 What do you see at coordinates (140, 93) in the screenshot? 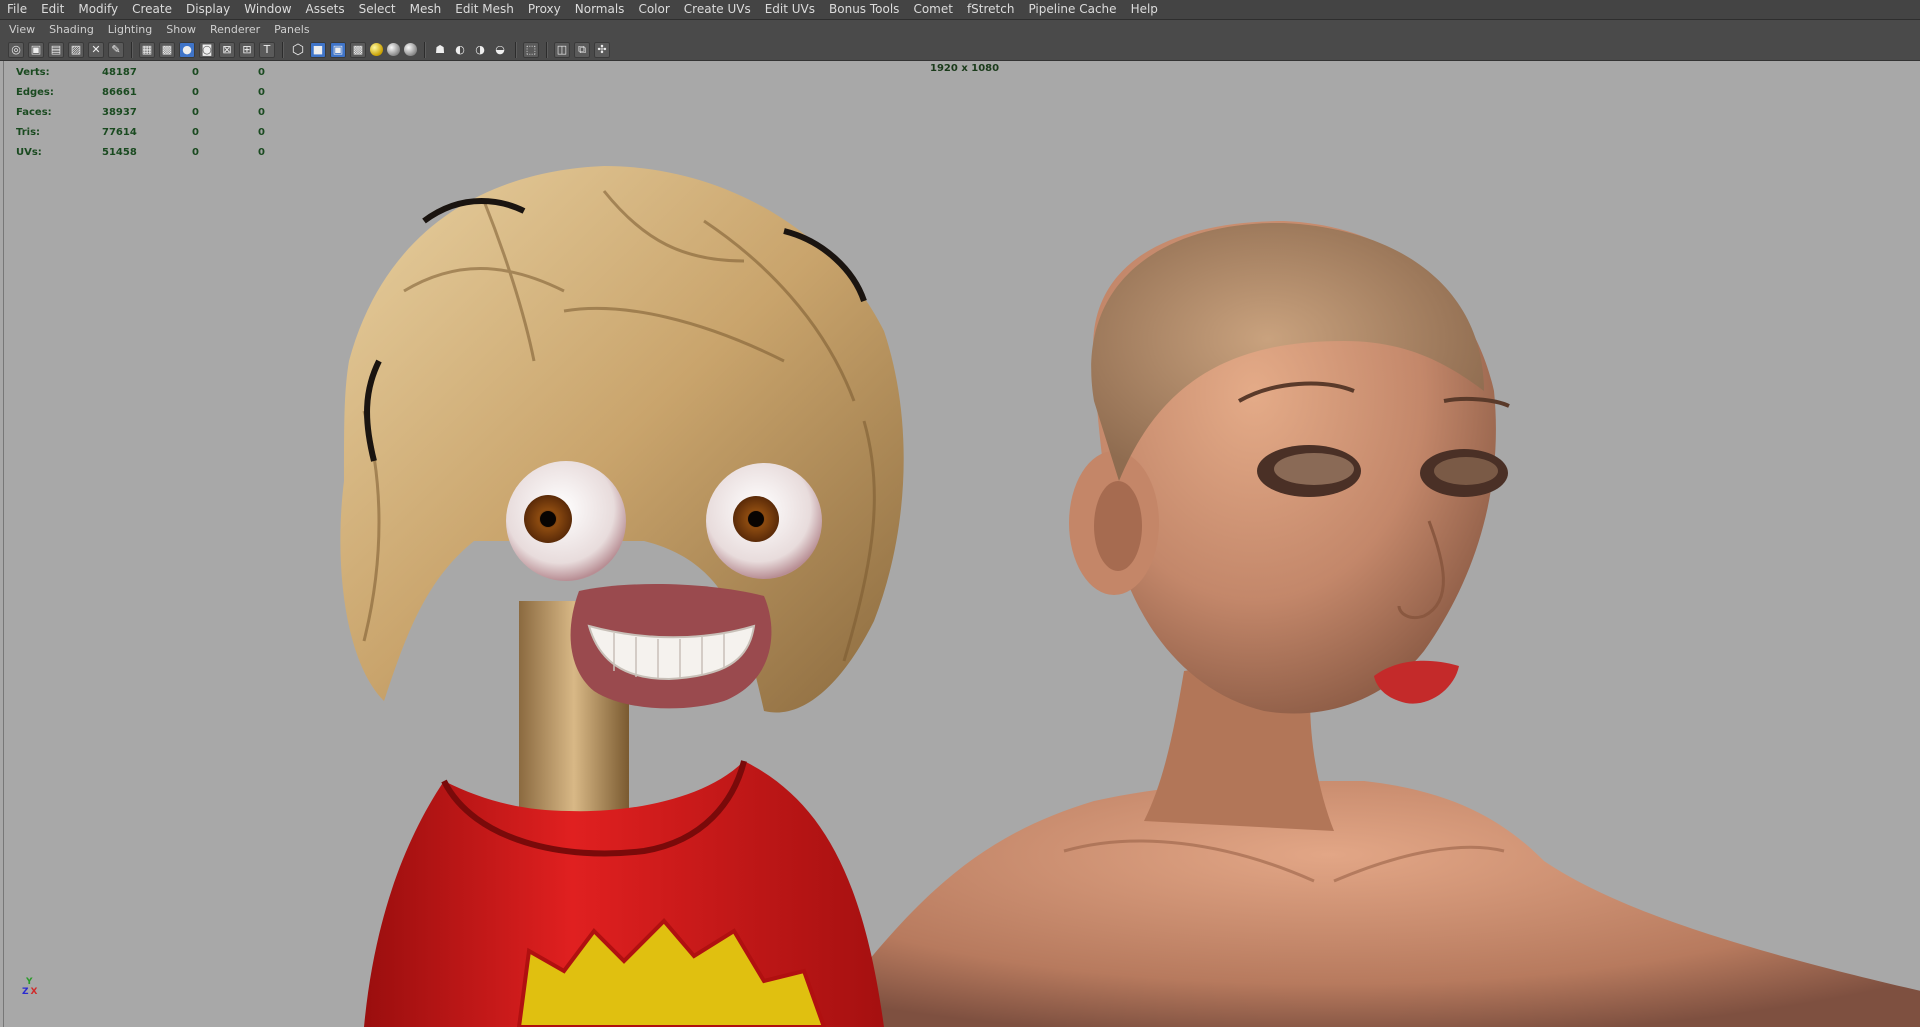
I see `hud-row-edges: Edges: 86661 0 0` at bounding box center [140, 93].